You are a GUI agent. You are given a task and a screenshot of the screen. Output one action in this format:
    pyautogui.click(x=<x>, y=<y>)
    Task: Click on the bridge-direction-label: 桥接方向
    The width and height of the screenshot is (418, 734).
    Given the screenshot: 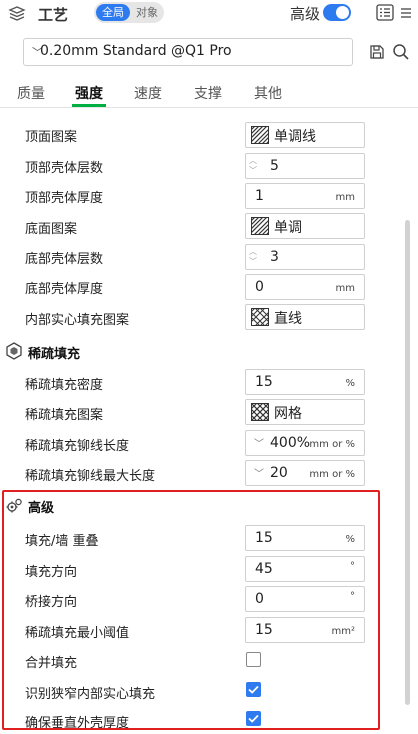 What is the action you would take?
    pyautogui.click(x=51, y=602)
    